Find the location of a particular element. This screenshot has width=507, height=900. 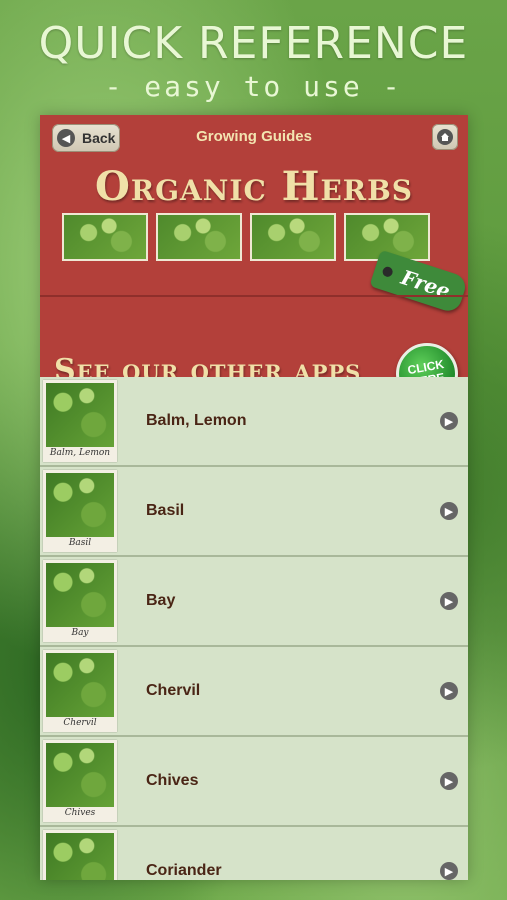

herb-photo: Bay is located at coordinates (80, 601).